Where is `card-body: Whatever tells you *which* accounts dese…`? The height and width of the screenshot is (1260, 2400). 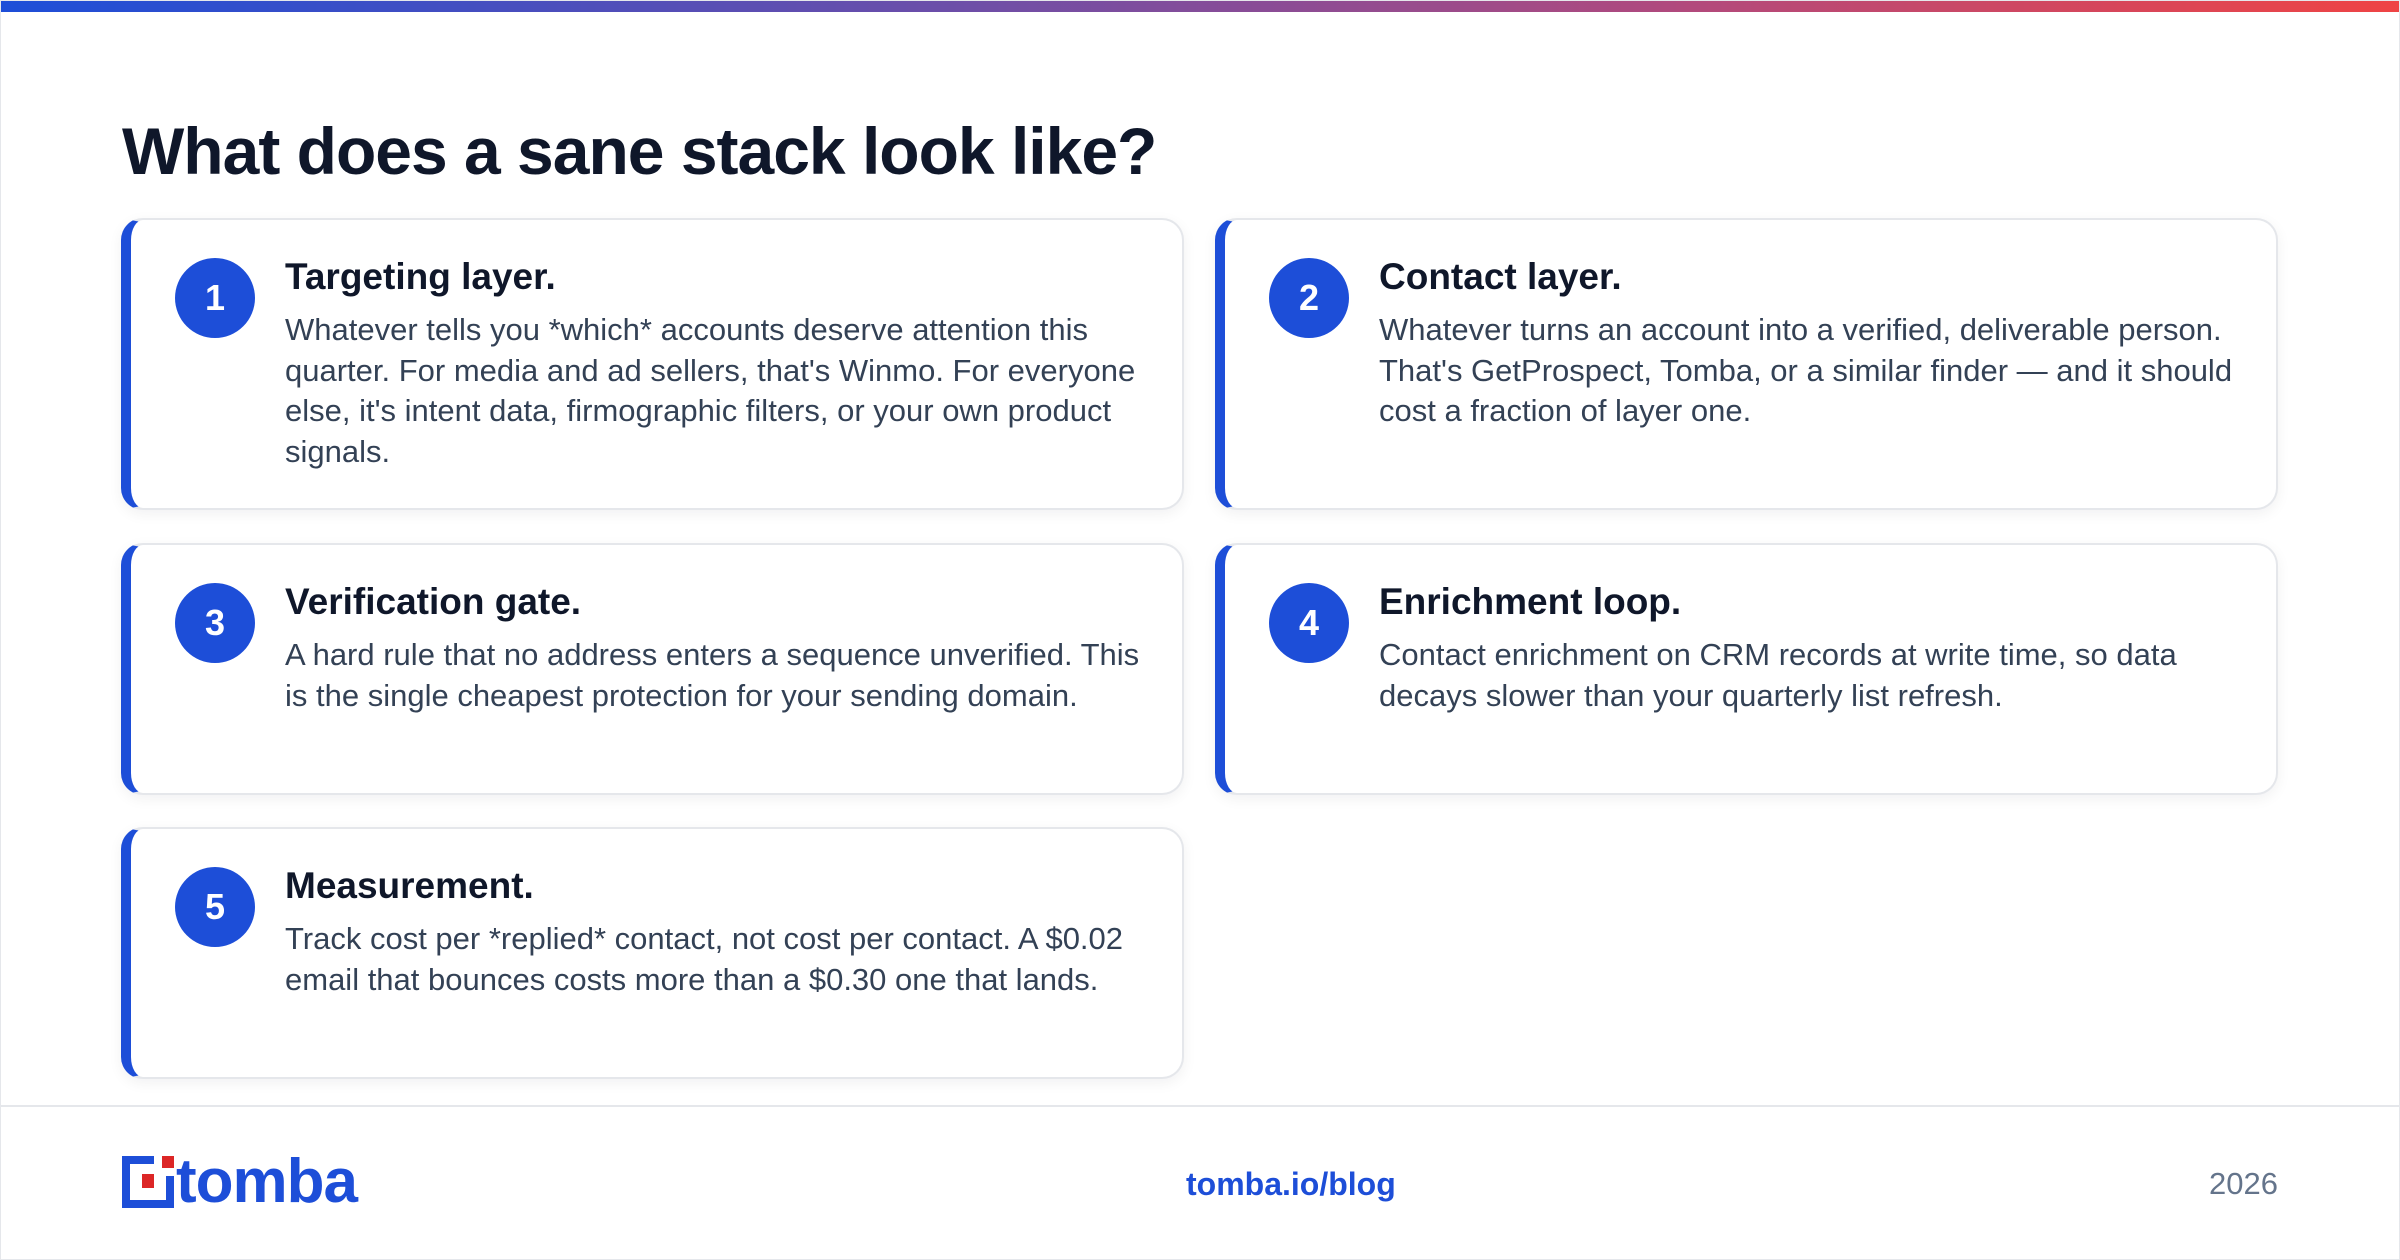 card-body: Whatever tells you *which* accounts dese… is located at coordinates (710, 390).